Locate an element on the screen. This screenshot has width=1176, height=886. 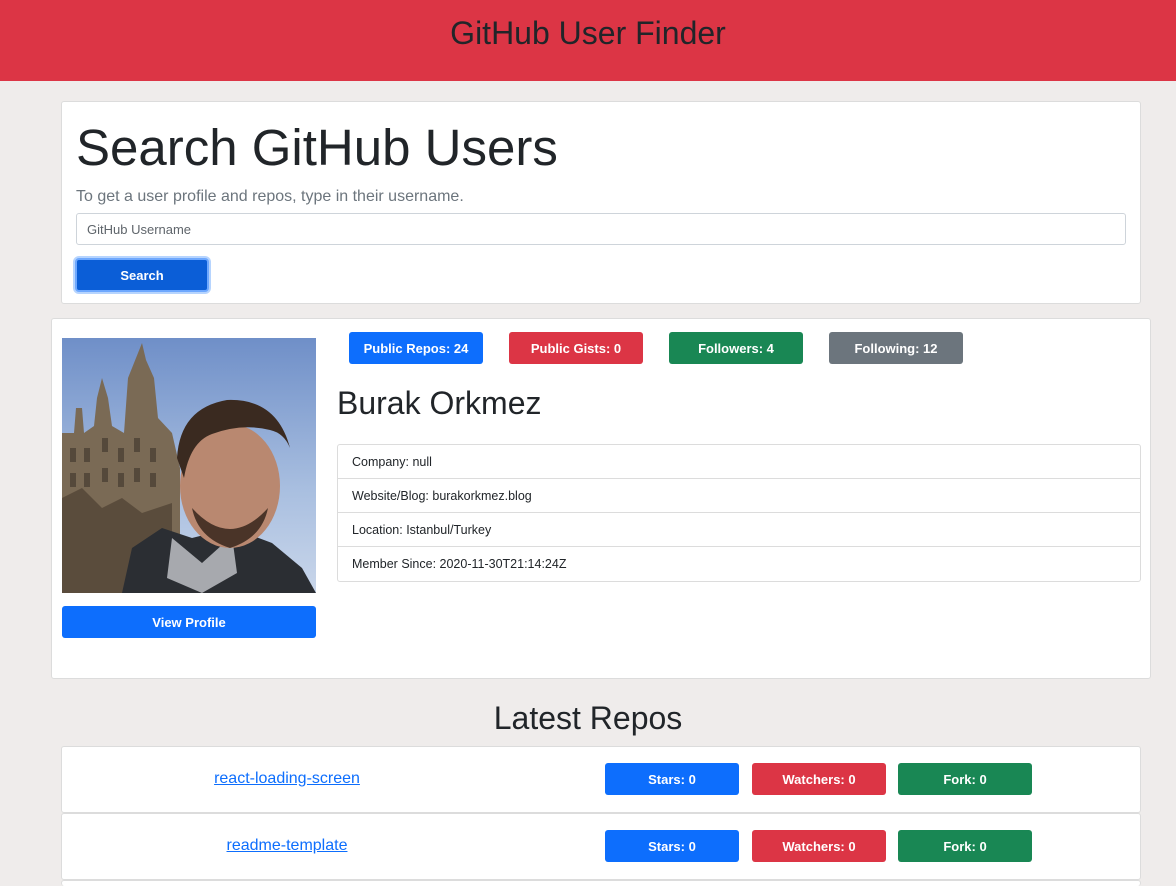
app-header: GitHub User Finder is located at coordinates (588, 40).